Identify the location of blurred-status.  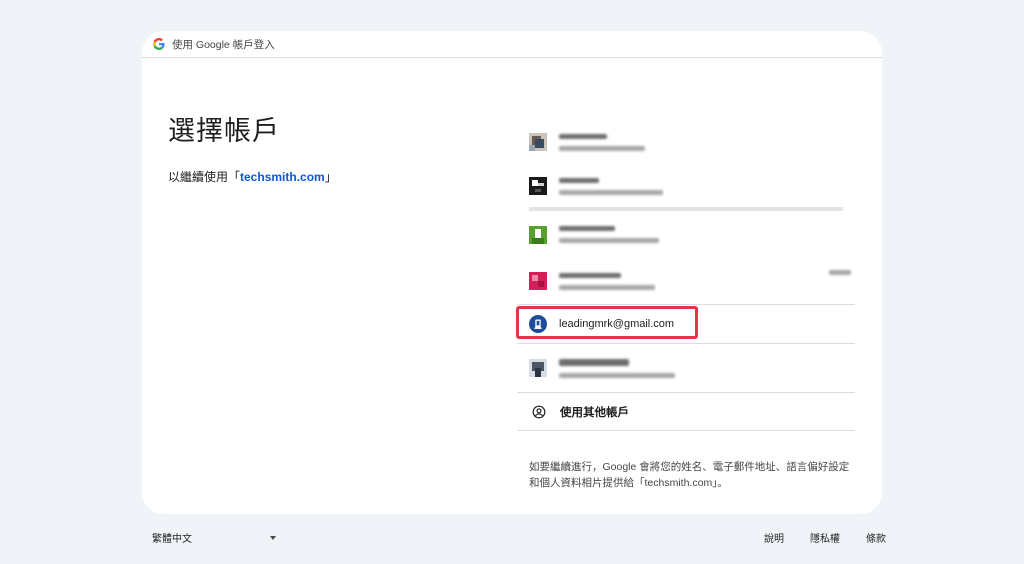
(840, 272).